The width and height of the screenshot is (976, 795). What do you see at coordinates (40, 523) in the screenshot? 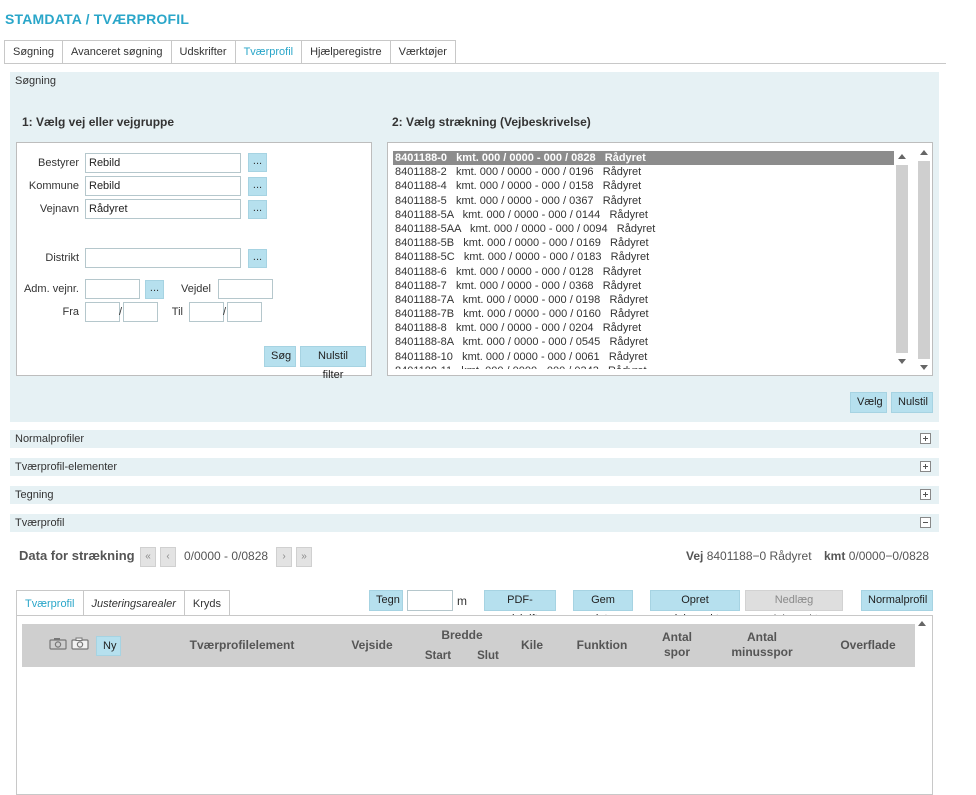
I see `section-tvaerprofil-label: Tværprofil` at bounding box center [40, 523].